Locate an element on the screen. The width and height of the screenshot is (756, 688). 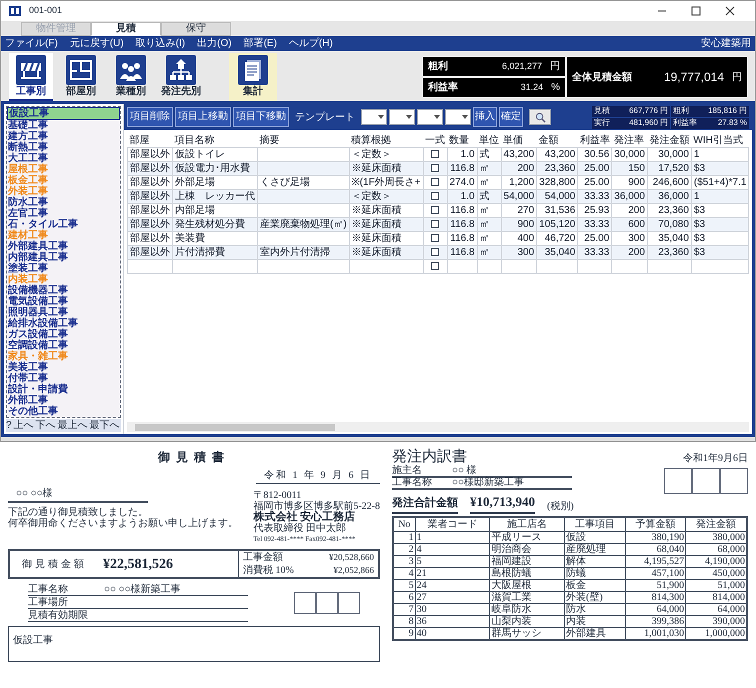
category-item: ガス設備工事 is located at coordinates (63, 334).